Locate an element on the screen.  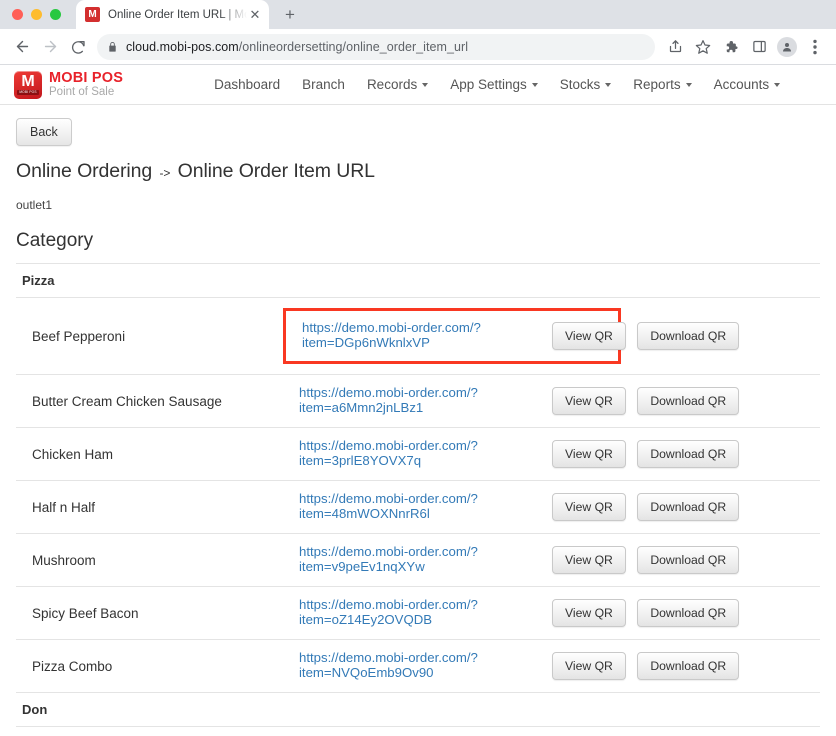
item-name: Pizza Combo is located at coordinates (150, 666).